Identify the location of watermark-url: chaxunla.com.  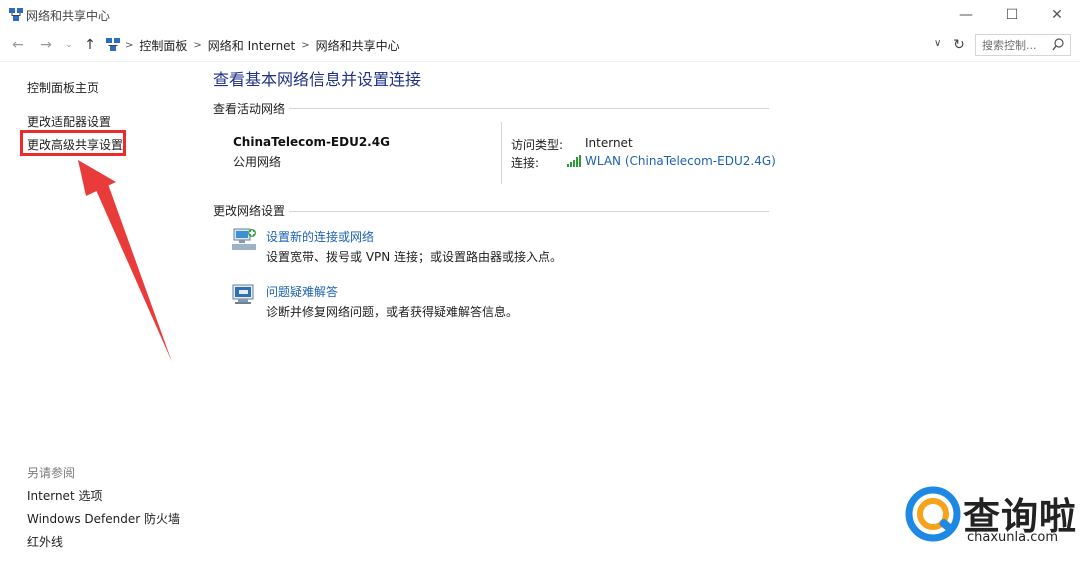
(1012, 537).